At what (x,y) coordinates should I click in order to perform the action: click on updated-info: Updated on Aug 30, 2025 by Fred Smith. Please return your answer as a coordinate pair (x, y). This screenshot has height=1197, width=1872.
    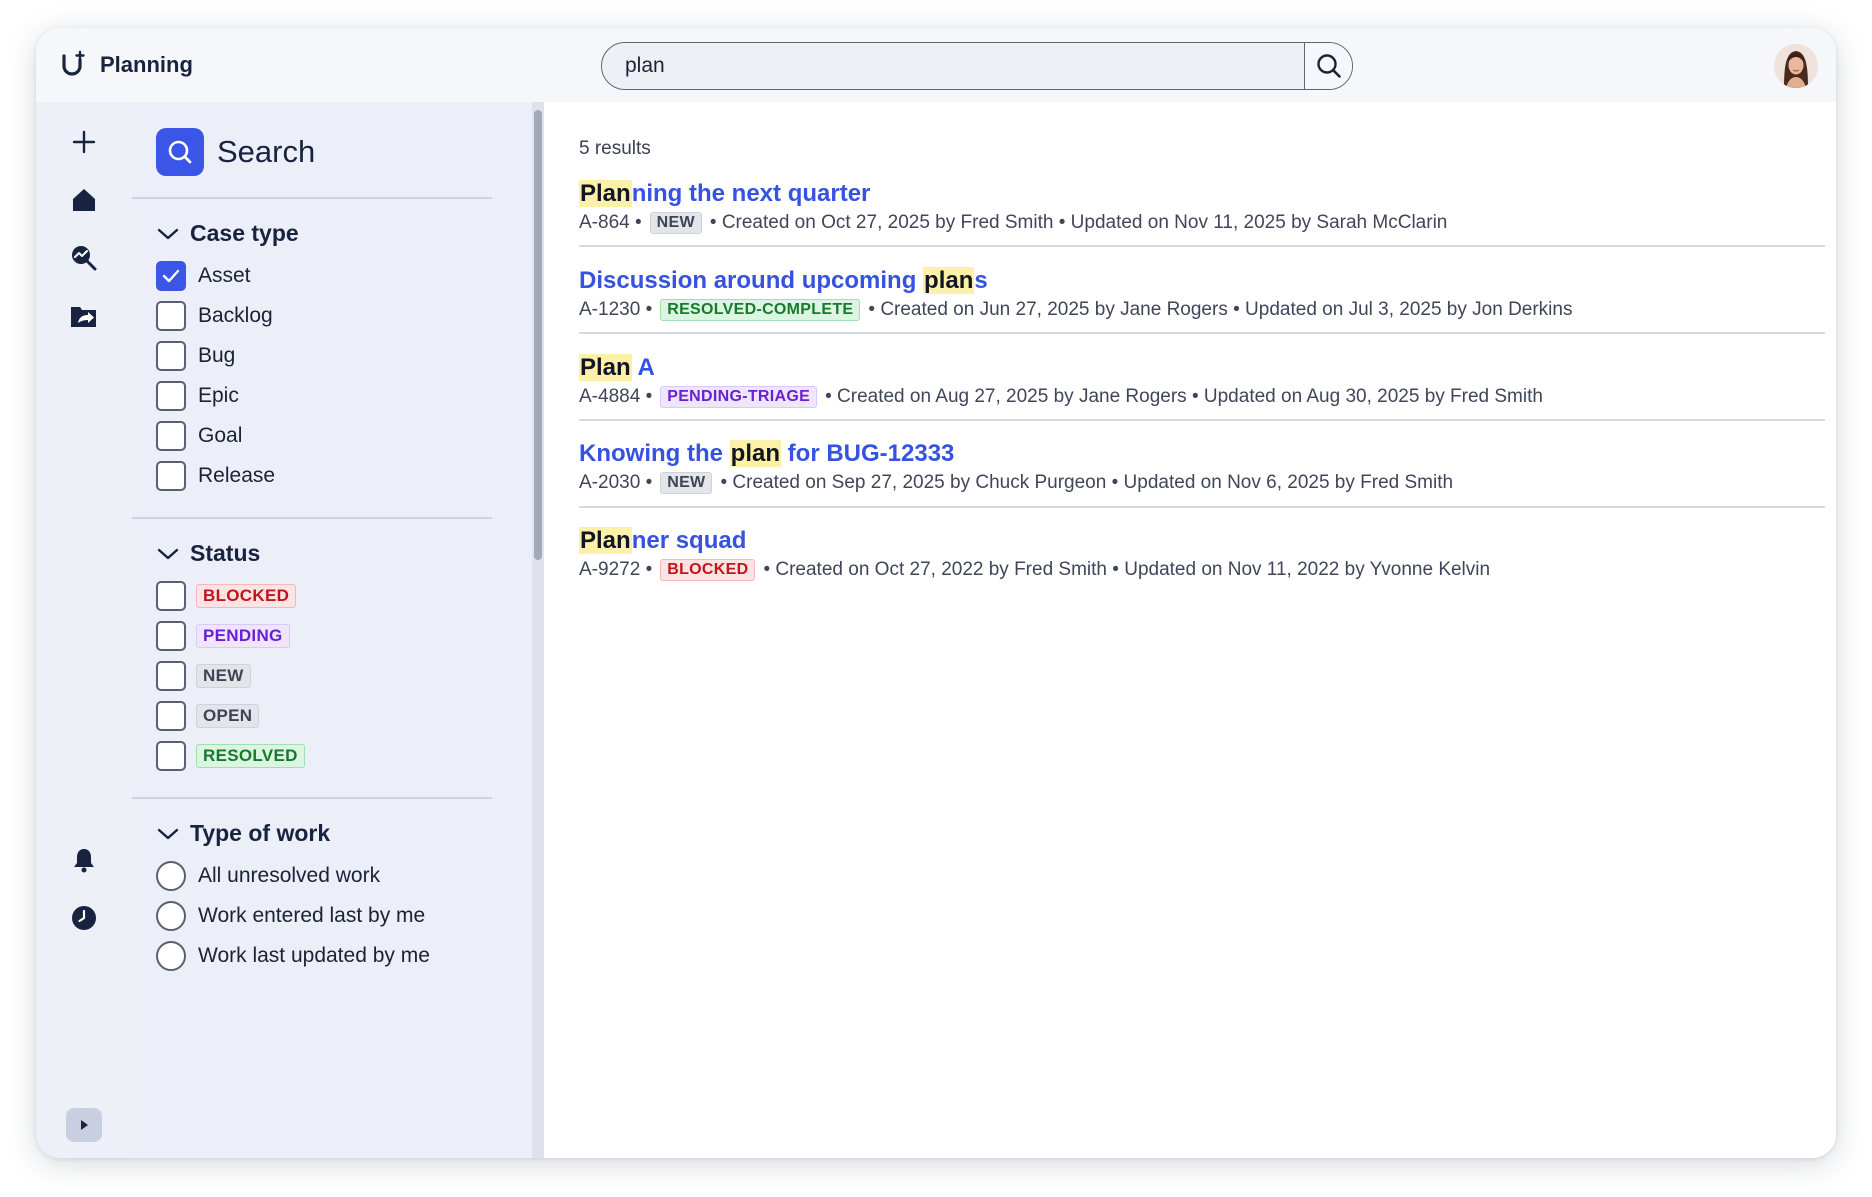
    Looking at the image, I should click on (1373, 396).